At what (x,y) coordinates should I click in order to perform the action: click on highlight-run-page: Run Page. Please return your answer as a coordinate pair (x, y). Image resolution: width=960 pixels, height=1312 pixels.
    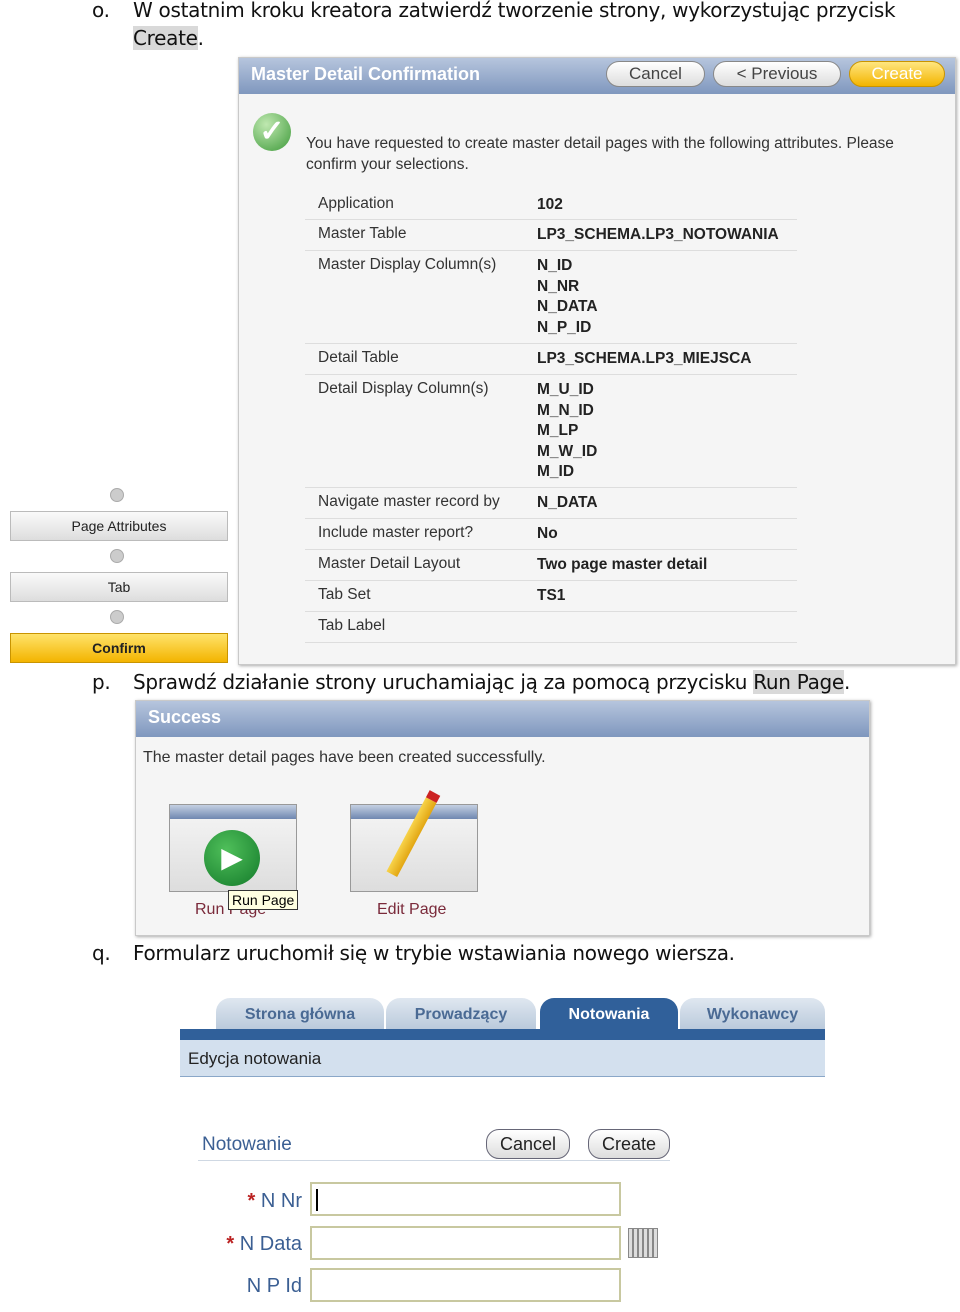
    Looking at the image, I should click on (798, 682).